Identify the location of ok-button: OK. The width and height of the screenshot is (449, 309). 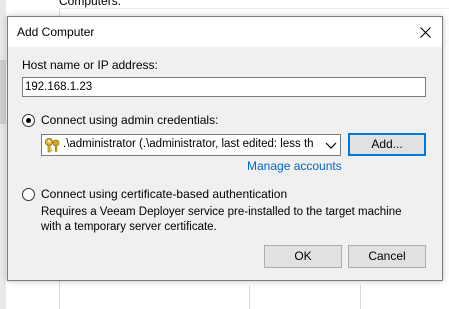
(303, 256).